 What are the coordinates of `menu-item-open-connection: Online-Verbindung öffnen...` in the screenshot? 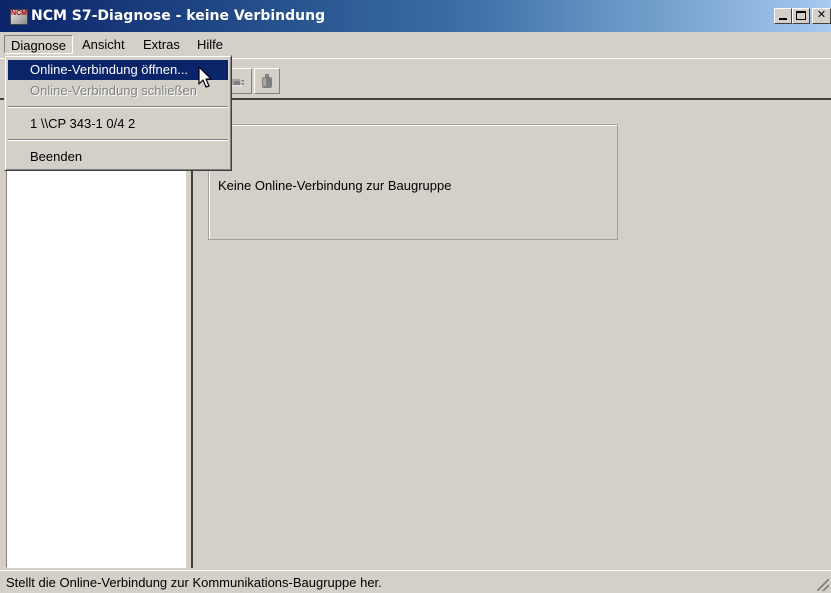 It's located at (118, 70).